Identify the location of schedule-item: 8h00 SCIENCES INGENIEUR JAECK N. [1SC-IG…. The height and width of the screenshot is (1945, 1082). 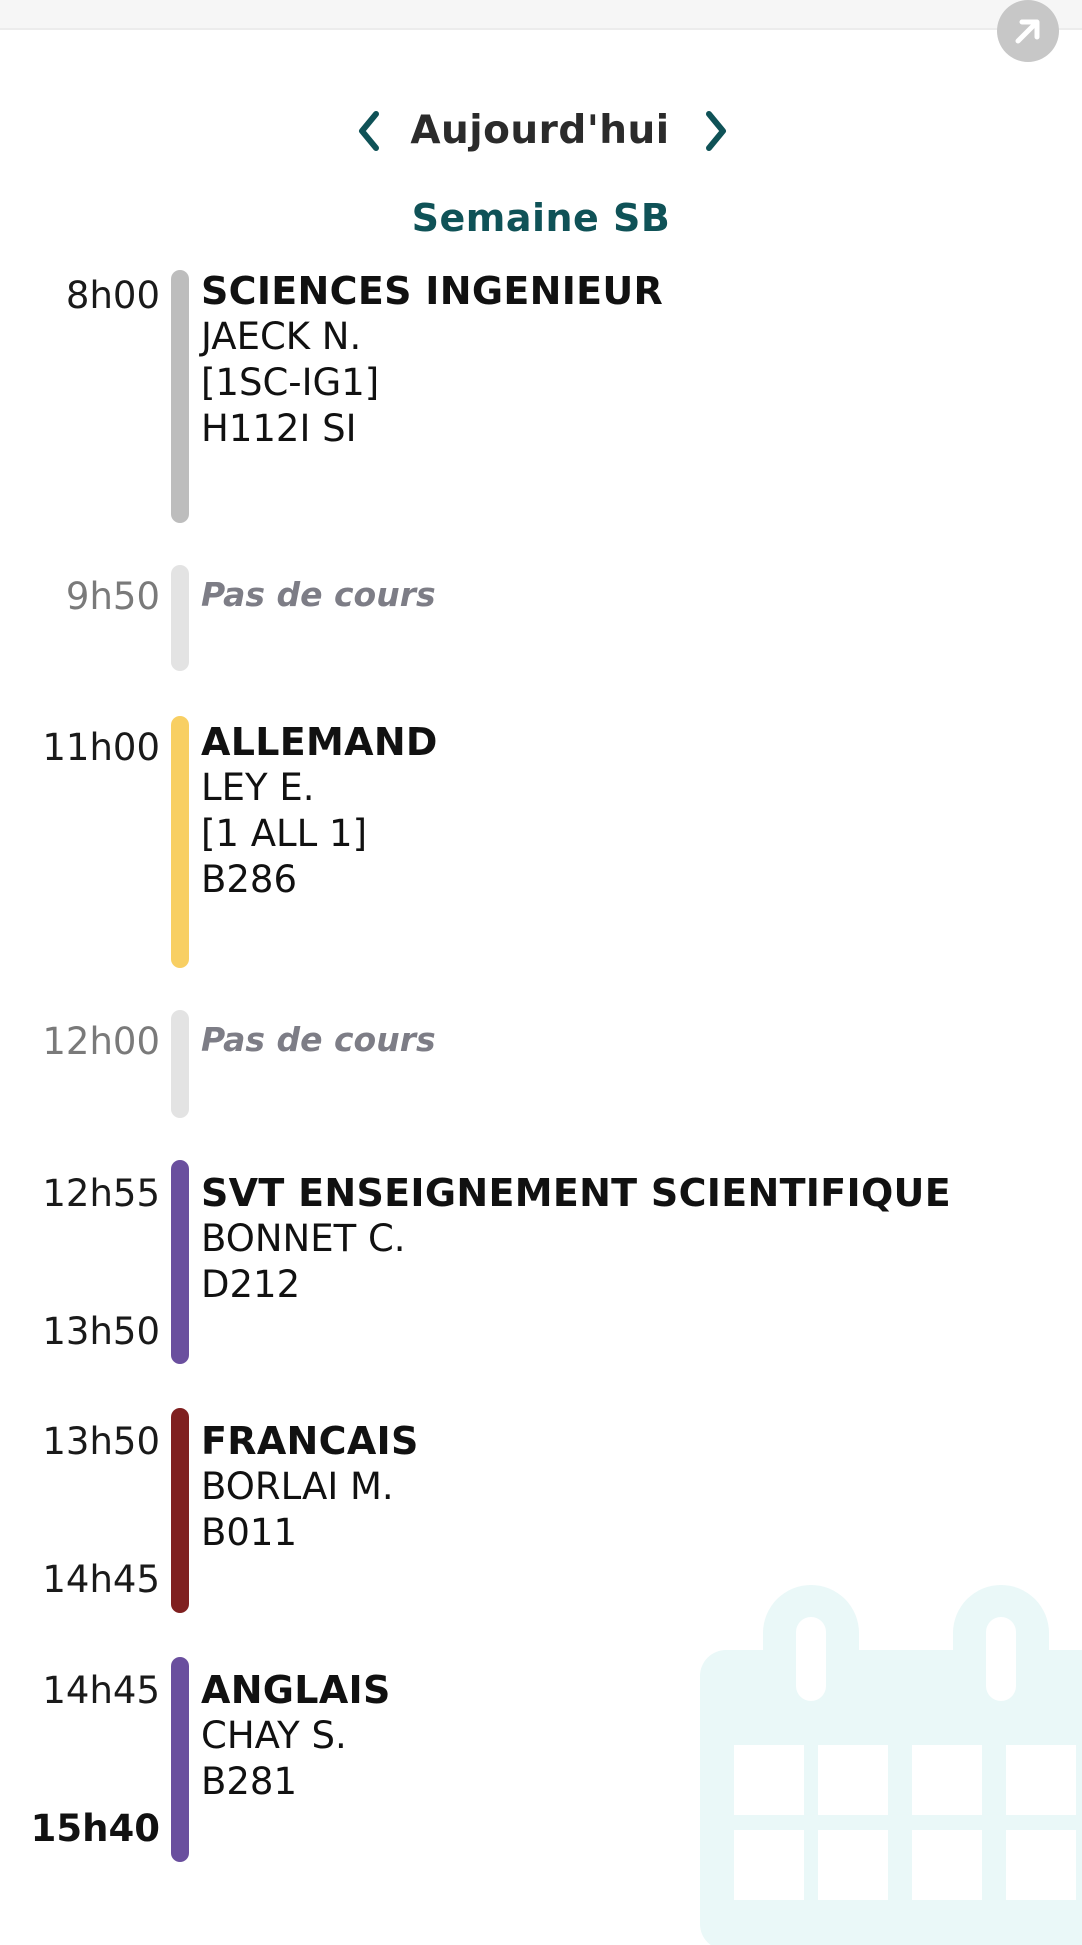
(541, 395).